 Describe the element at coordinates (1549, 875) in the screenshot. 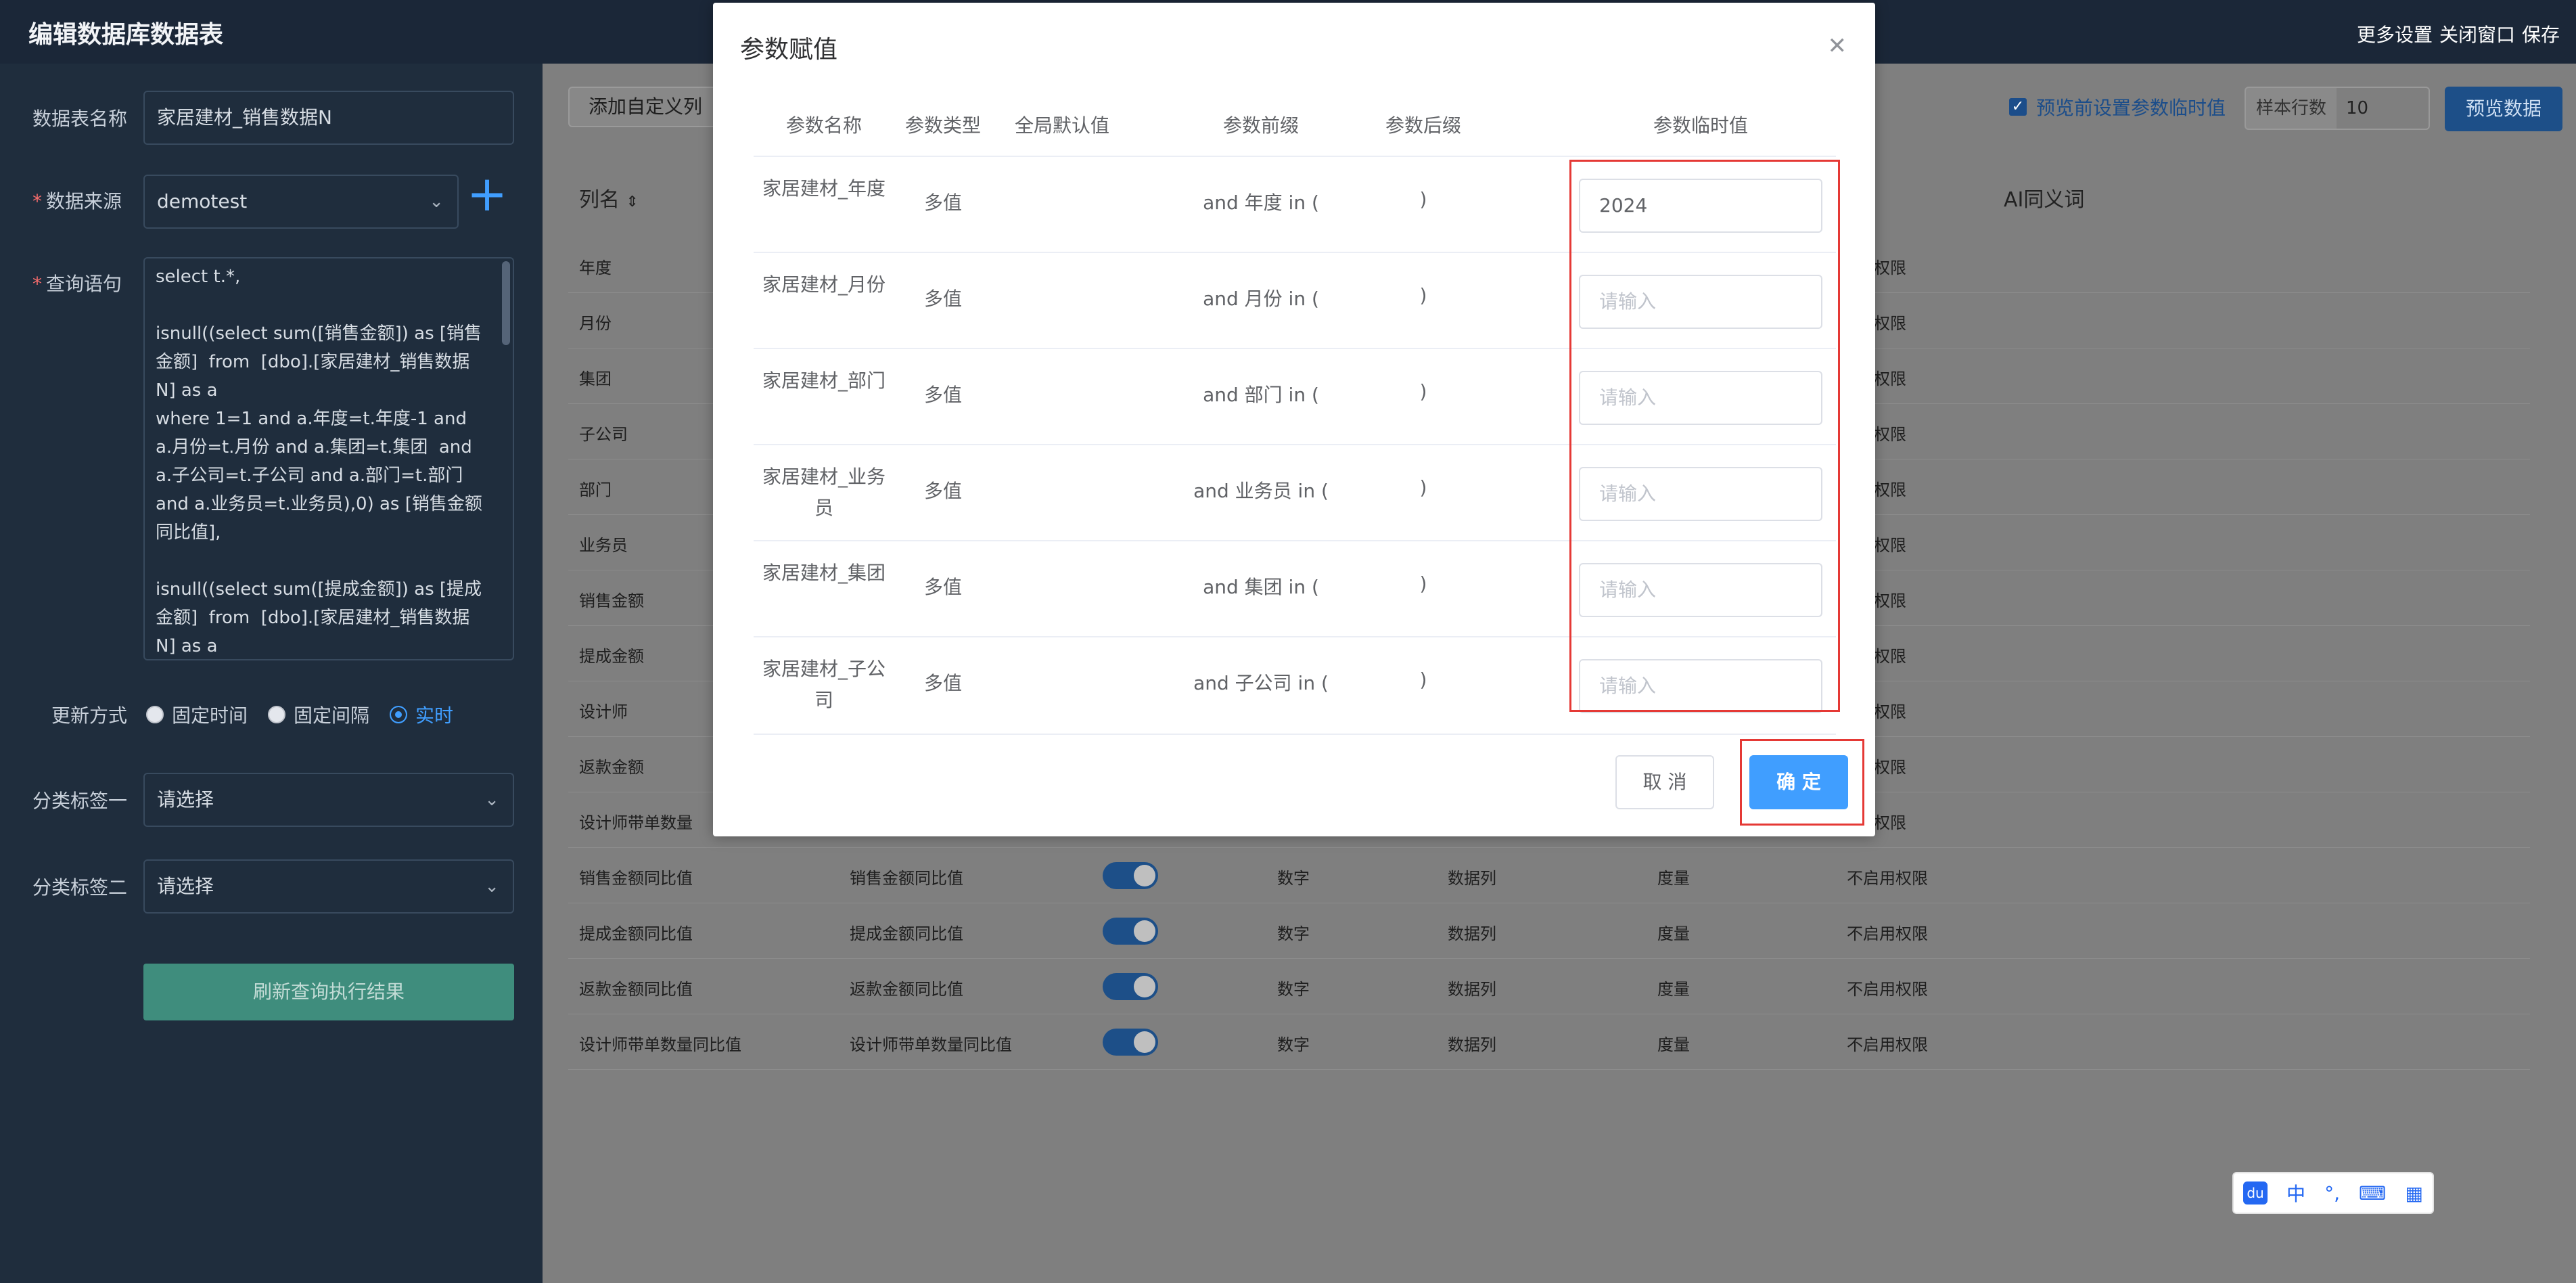

I see `table-row: 销售金额同比值 销售金额同比值 数字 数据列 度量 不启用权限` at that location.